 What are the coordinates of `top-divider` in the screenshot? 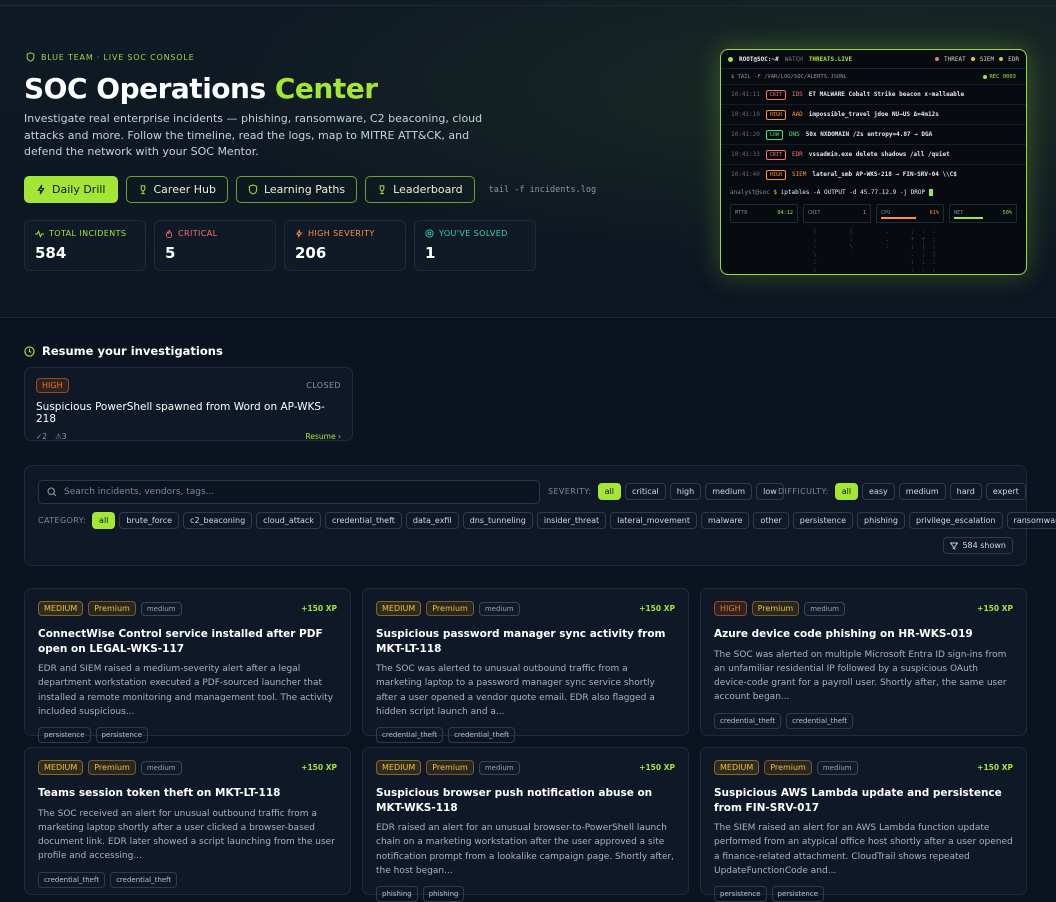 It's located at (528, 5).